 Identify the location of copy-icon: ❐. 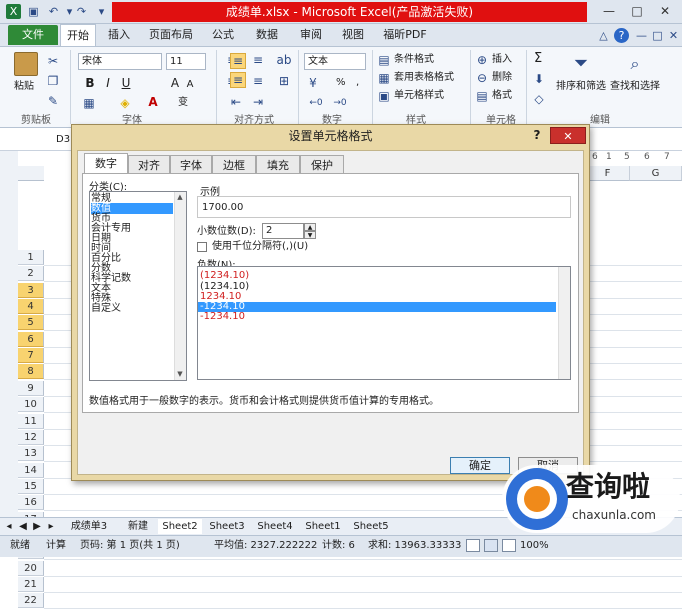
(53, 81).